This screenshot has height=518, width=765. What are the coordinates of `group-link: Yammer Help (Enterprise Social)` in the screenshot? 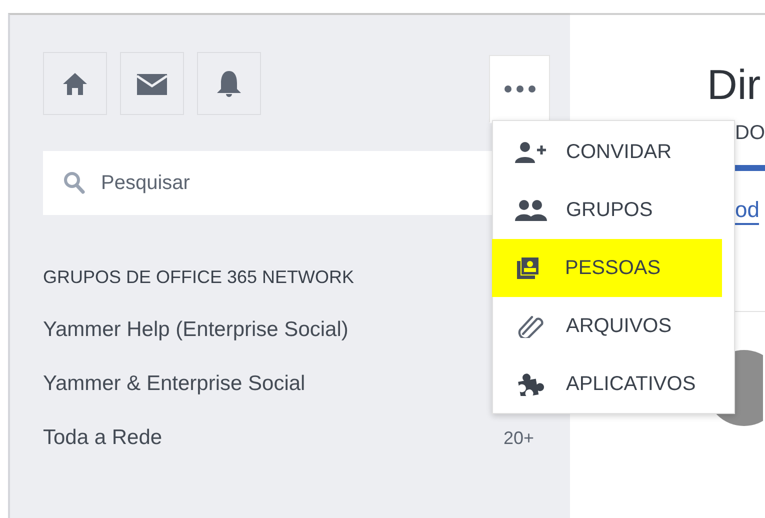 It's located at (195, 330).